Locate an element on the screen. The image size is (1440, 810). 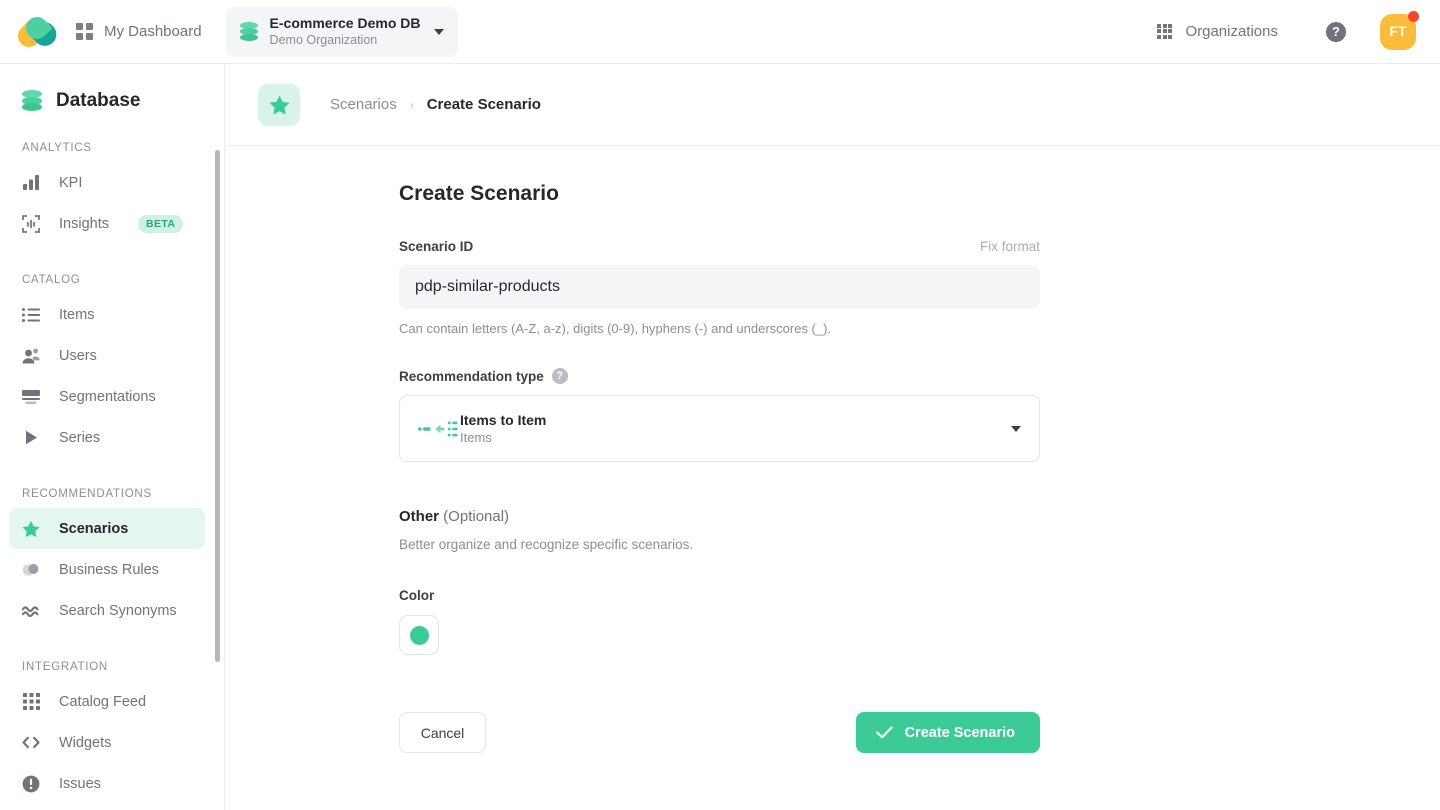
recommendation-type-header: Recommendation type ? is located at coordinates (719, 376).